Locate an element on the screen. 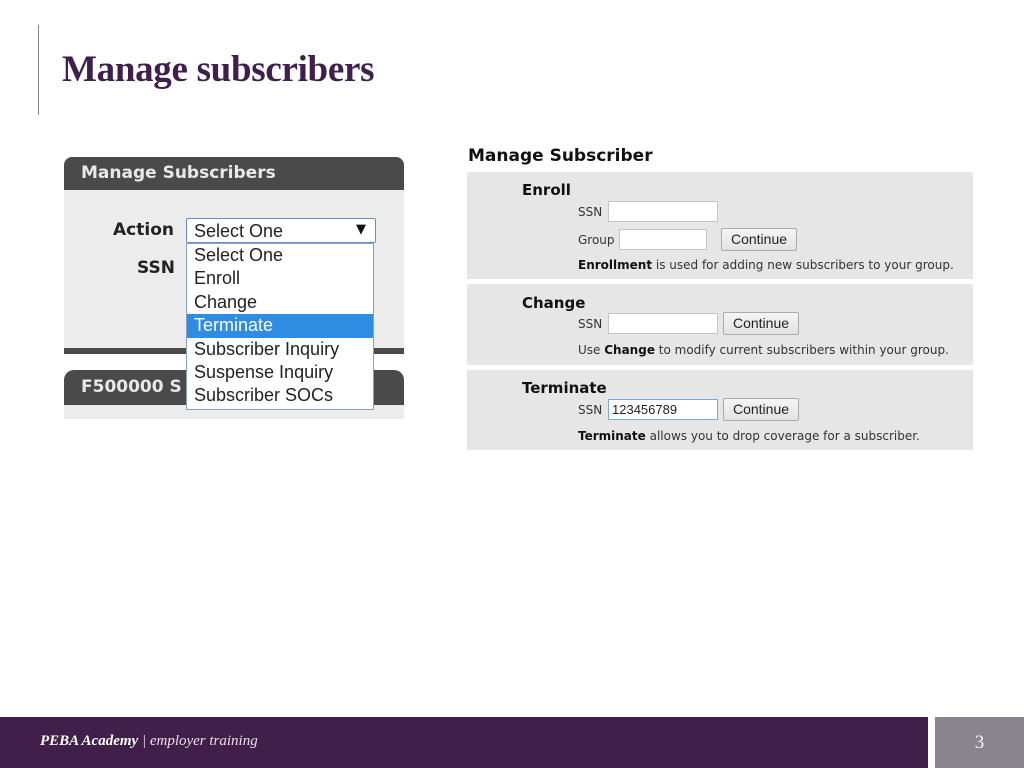 Image resolution: width=1024 pixels, height=768 pixels. footer-tagline: employer training is located at coordinates (203, 741).